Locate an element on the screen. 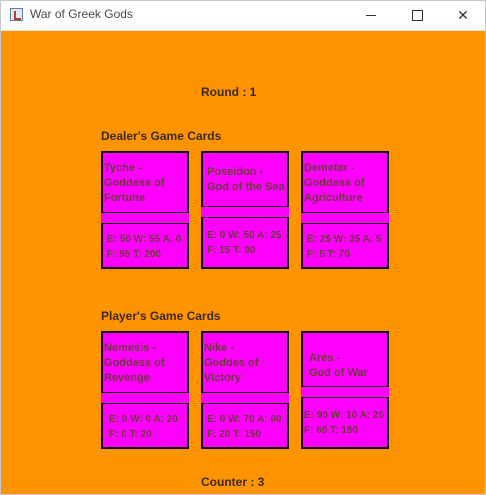 This screenshot has height=495, width=486. card-name: Nike - Goddes of Victory is located at coordinates (231, 363).